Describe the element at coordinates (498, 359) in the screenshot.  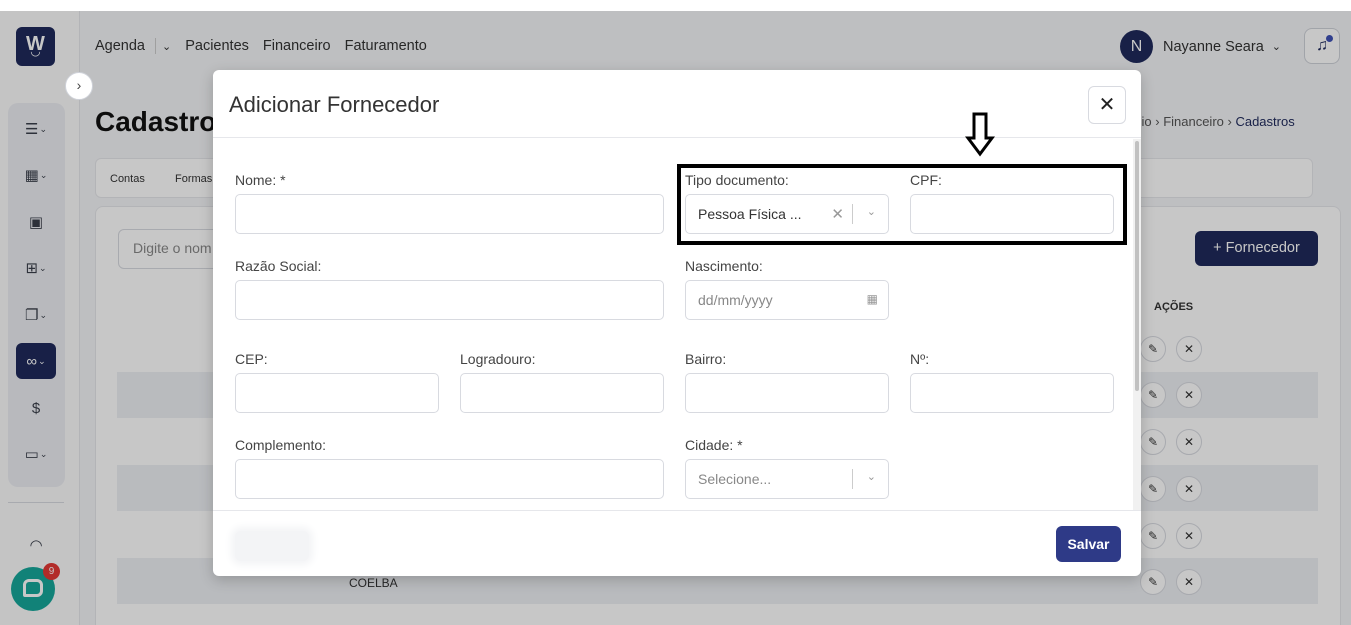
I see `logradouro-label: Logradouro:` at that location.